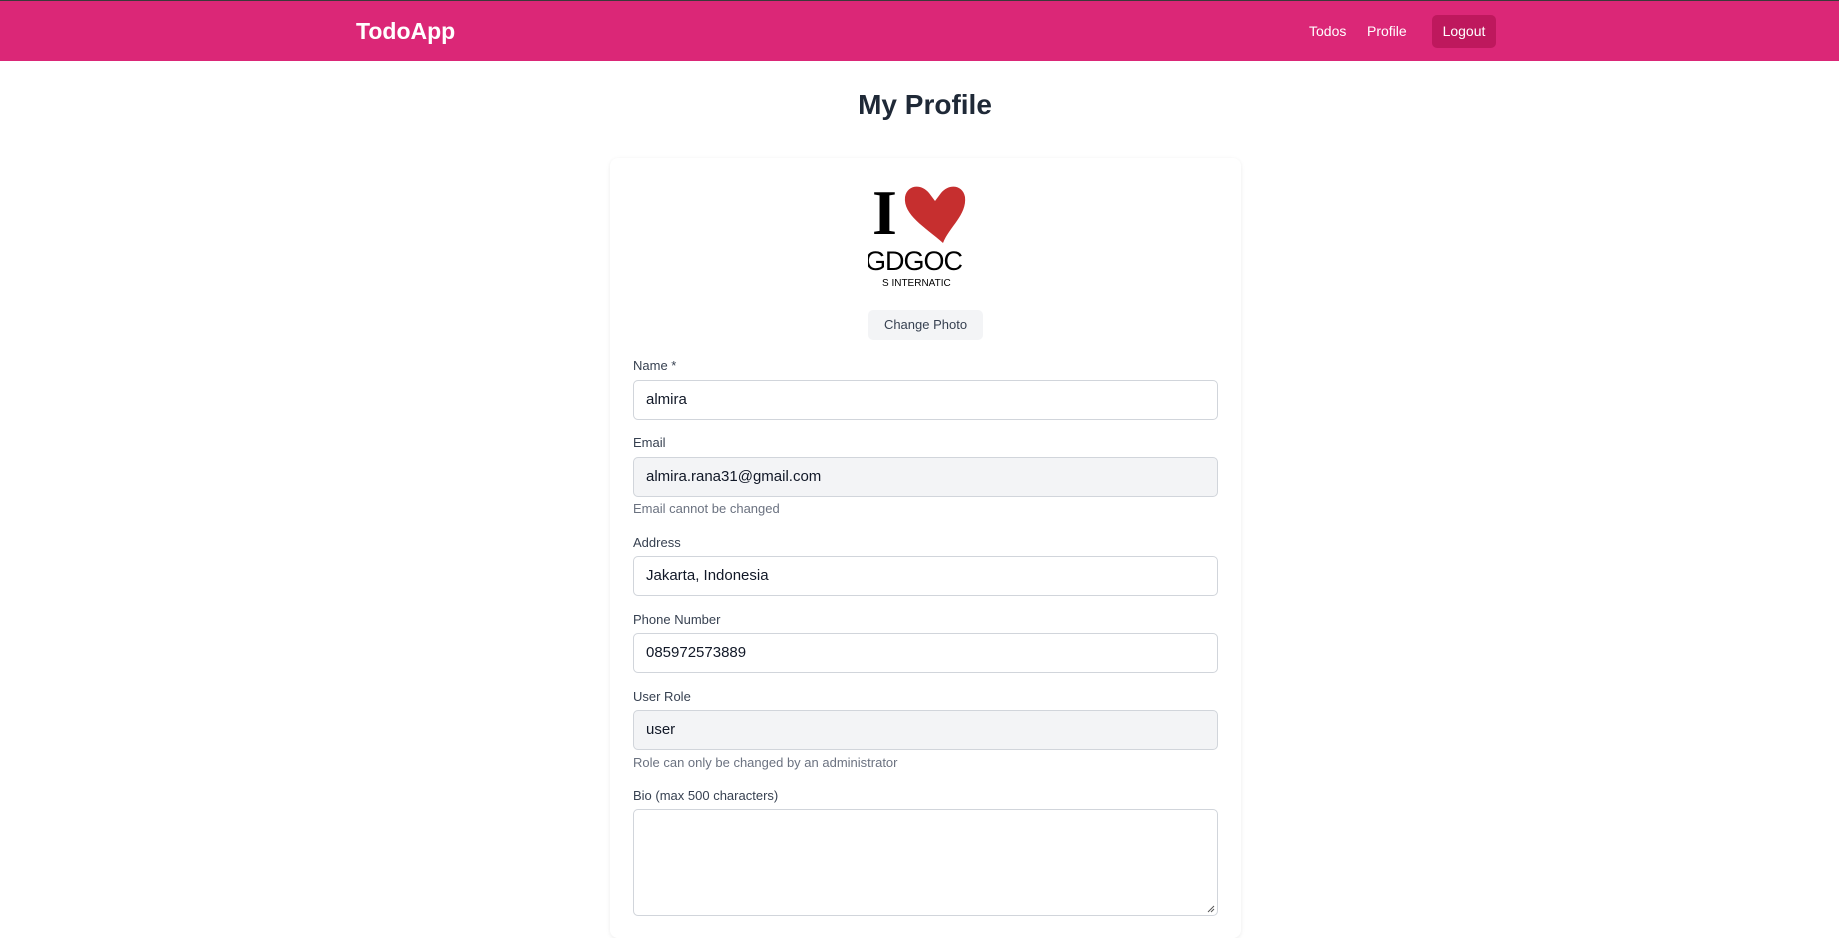 The width and height of the screenshot is (1839, 938). What do you see at coordinates (649, 442) in the screenshot?
I see `email-label: Email` at bounding box center [649, 442].